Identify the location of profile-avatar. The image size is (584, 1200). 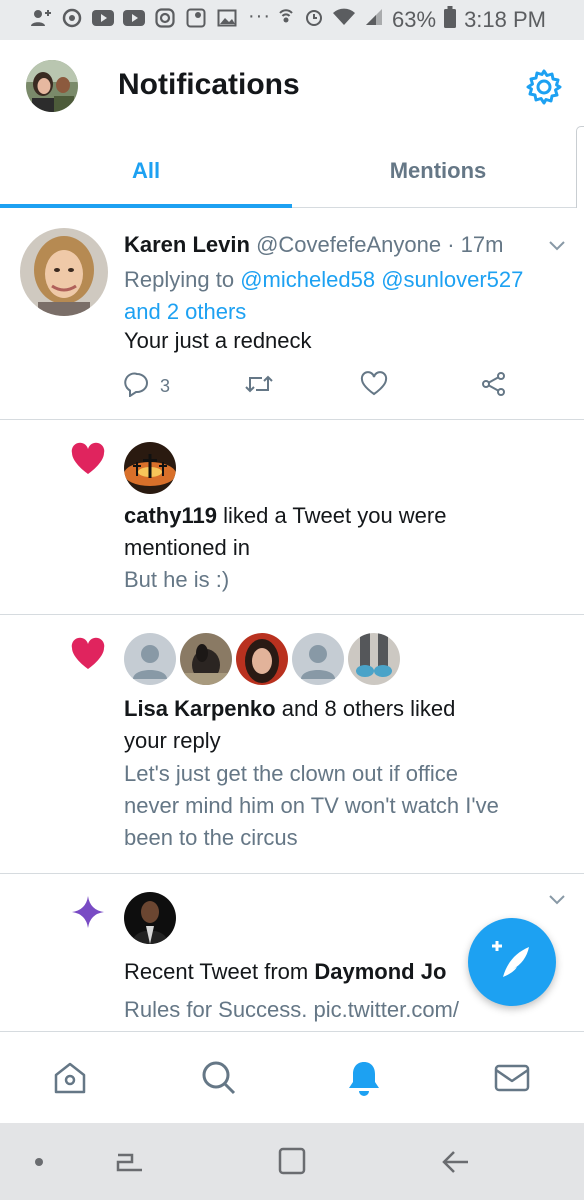
(52, 86).